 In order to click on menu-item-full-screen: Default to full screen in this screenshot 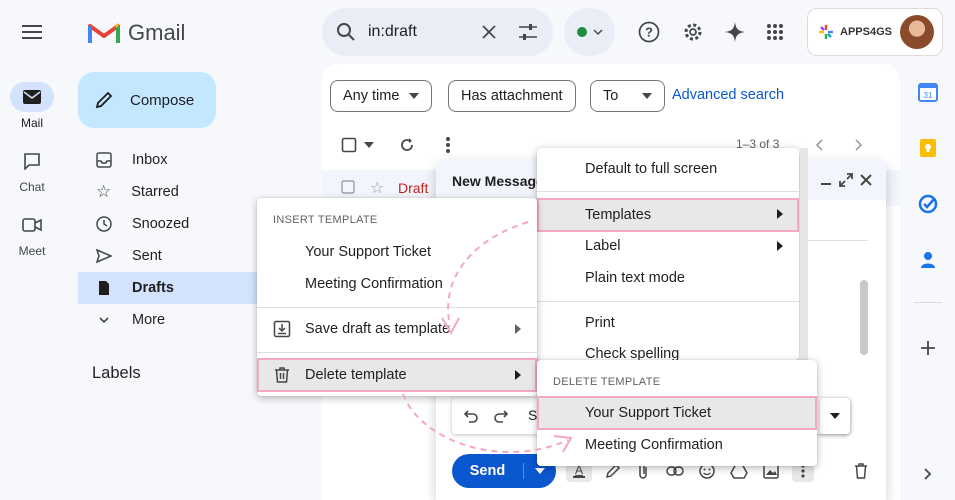, I will do `click(668, 169)`.